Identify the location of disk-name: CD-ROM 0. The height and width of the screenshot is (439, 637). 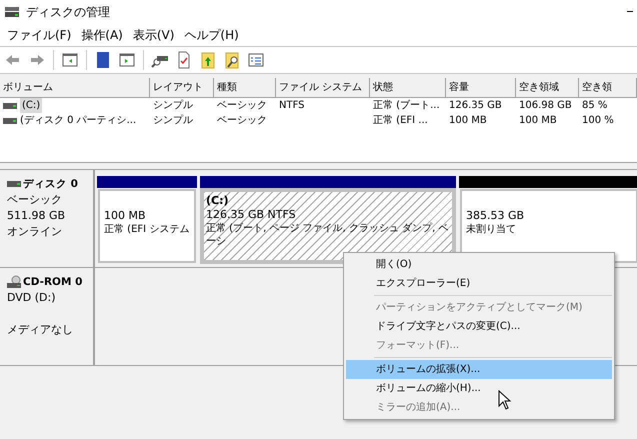
(52, 282).